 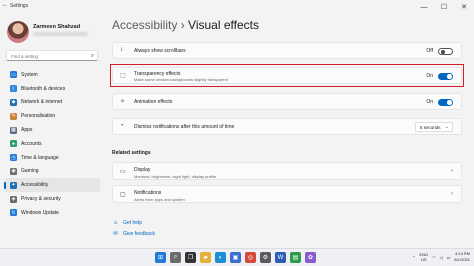 What do you see at coordinates (464, 7) in the screenshot?
I see `close-button: ✕` at bounding box center [464, 7].